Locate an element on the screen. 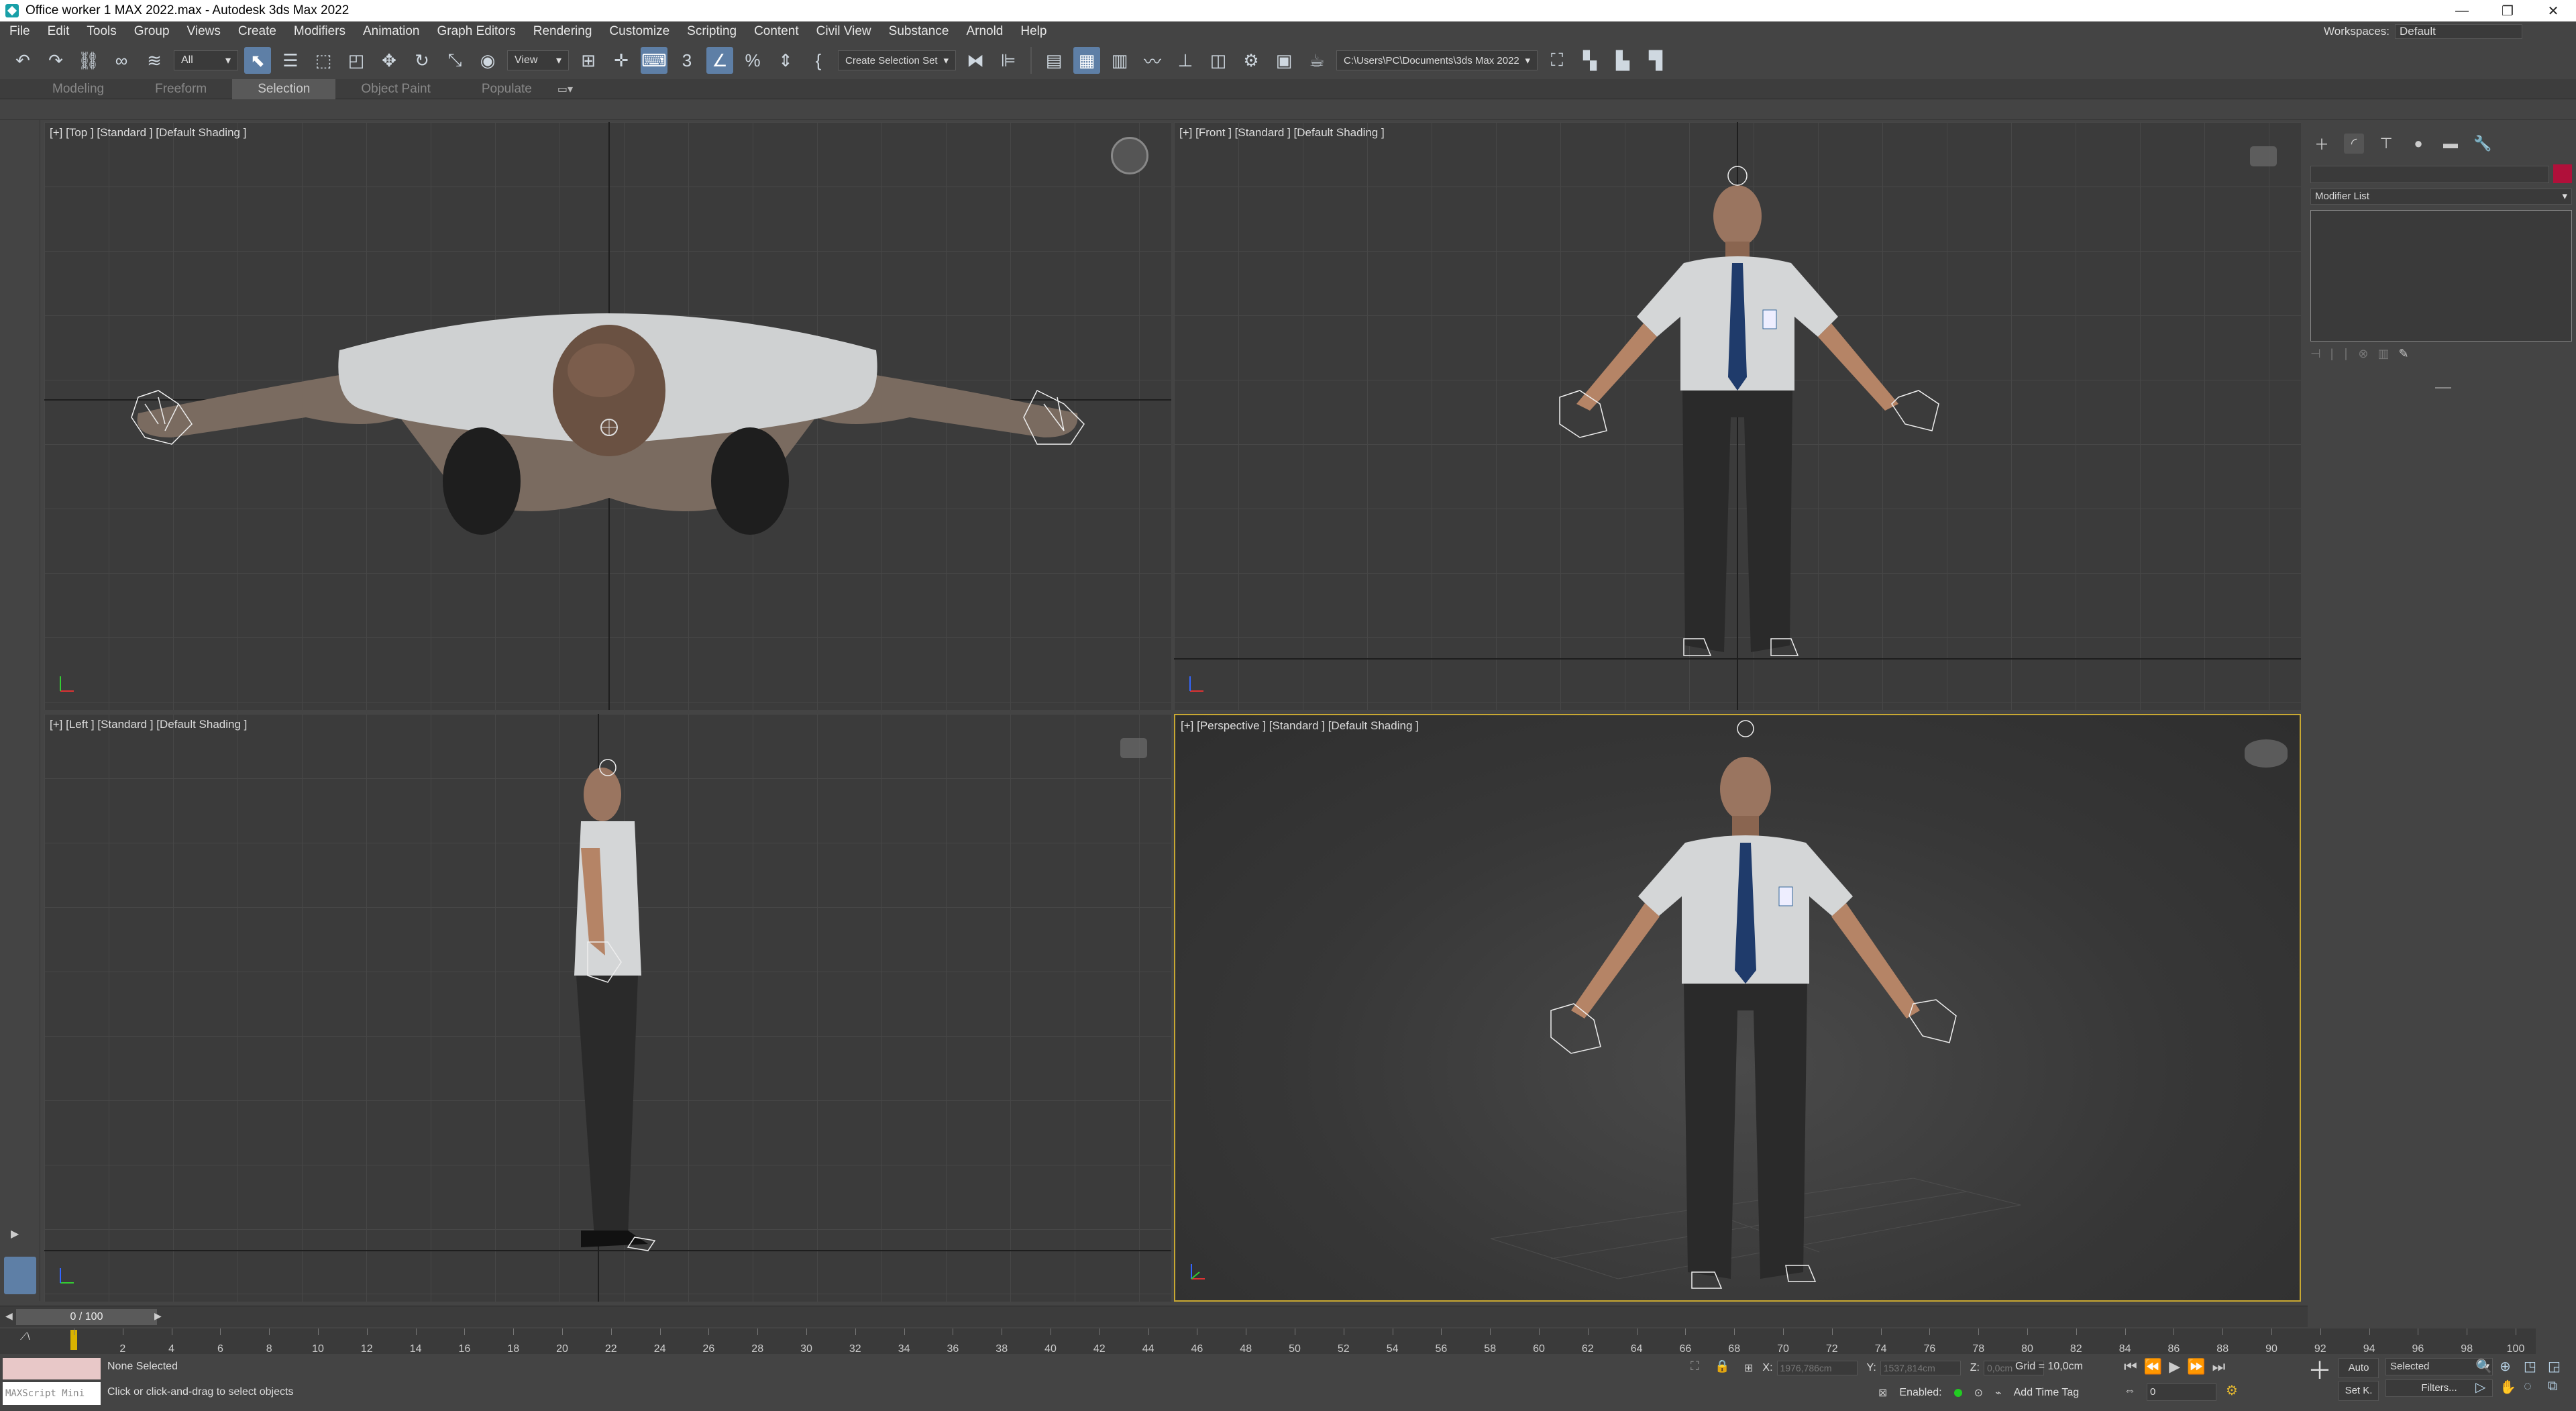  time-slider-toggle-icon: ⇔ is located at coordinates (2130, 1391).